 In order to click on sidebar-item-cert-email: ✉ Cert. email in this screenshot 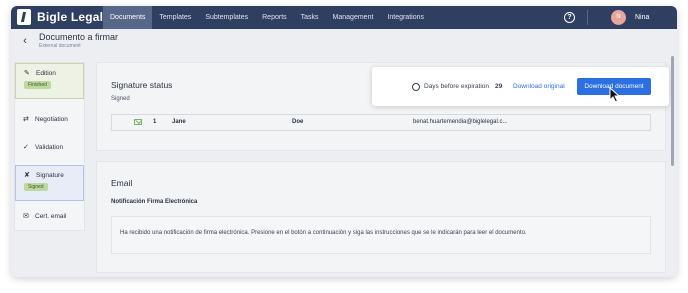, I will do `click(49, 217)`.